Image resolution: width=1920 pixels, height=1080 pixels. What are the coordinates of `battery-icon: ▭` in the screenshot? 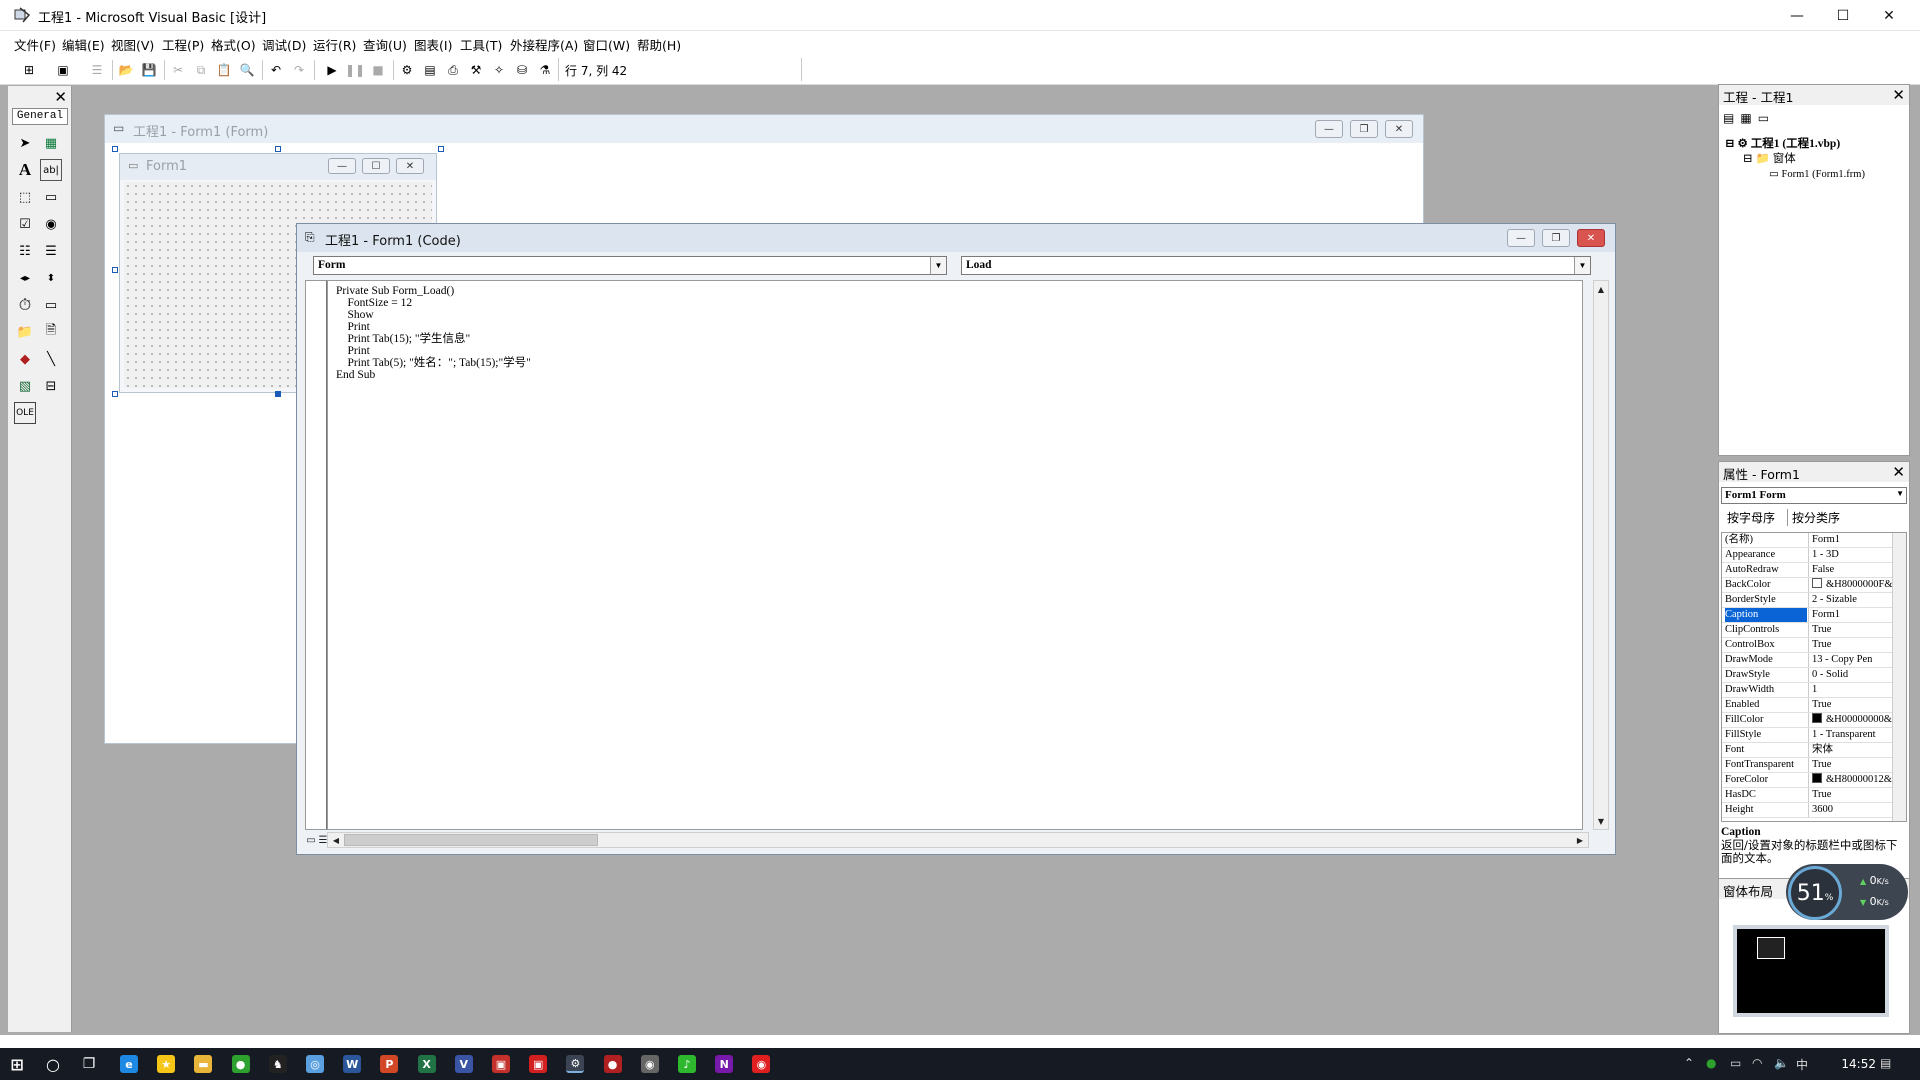 It's located at (1735, 1063).